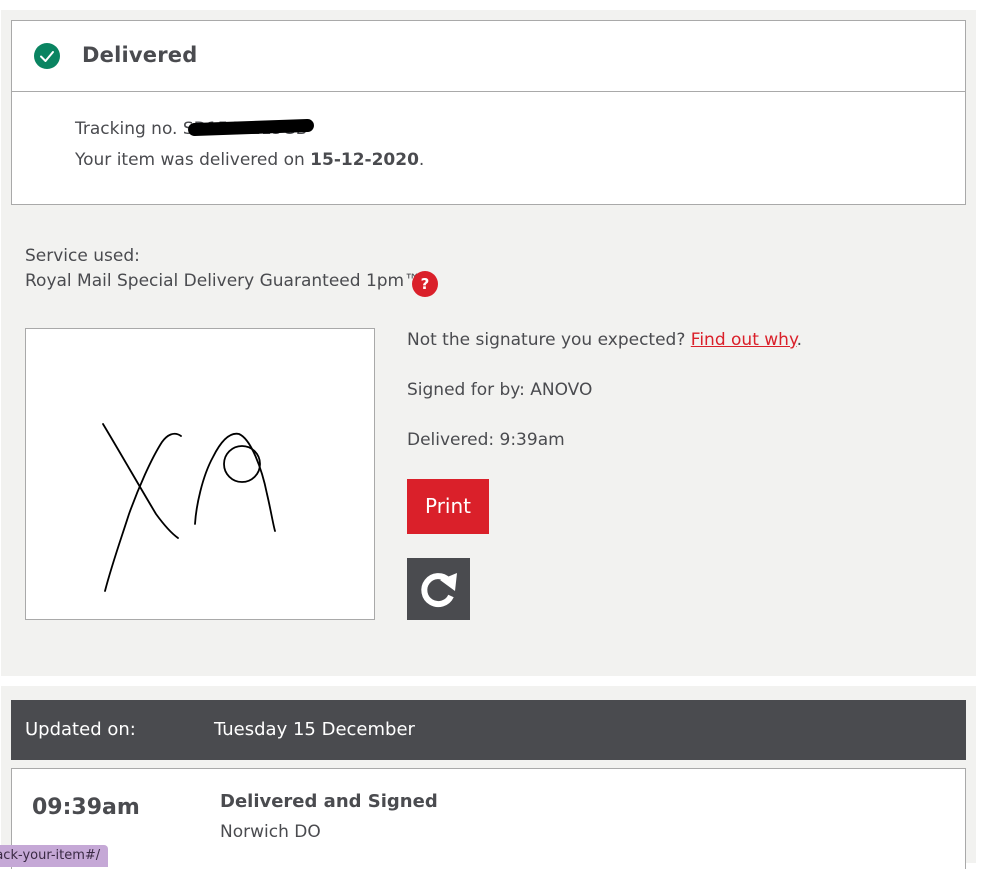 Image resolution: width=992 pixels, height=869 pixels. What do you see at coordinates (126, 129) in the screenshot?
I see `tracking-label: Tracking no.` at bounding box center [126, 129].